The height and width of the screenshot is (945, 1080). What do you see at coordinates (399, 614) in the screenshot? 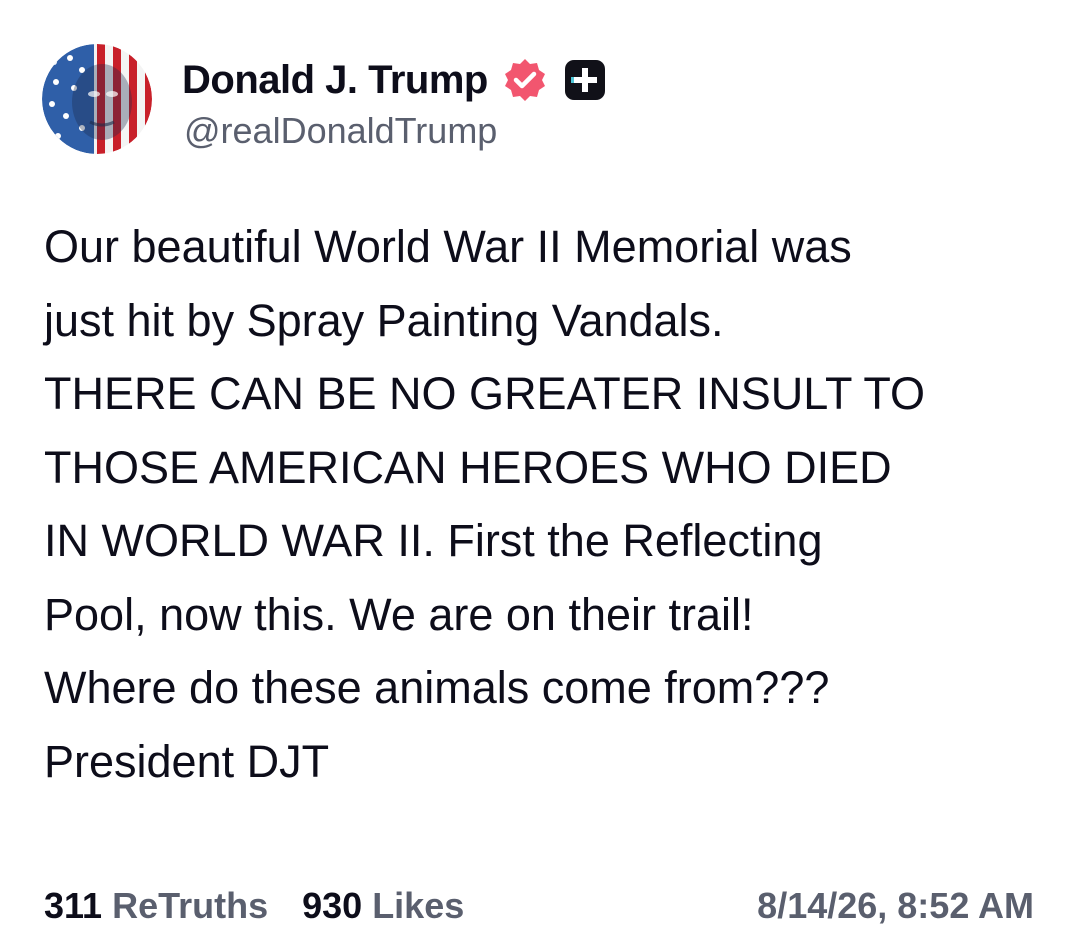
I see `post-line: Pool, now this. We are on their trail!` at bounding box center [399, 614].